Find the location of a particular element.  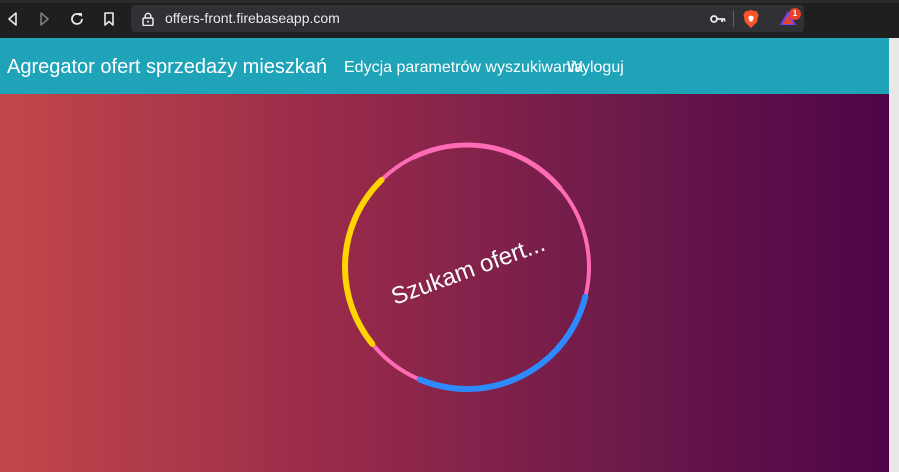

lock-icon is located at coordinates (148, 19).